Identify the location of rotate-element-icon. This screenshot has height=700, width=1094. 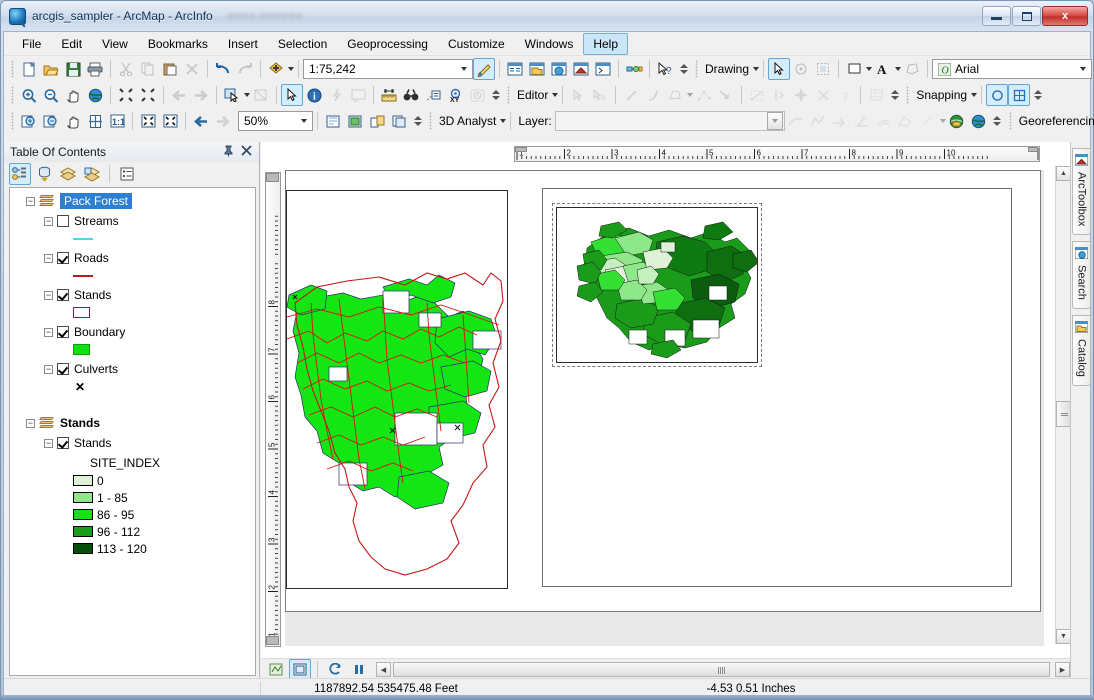
(801, 69).